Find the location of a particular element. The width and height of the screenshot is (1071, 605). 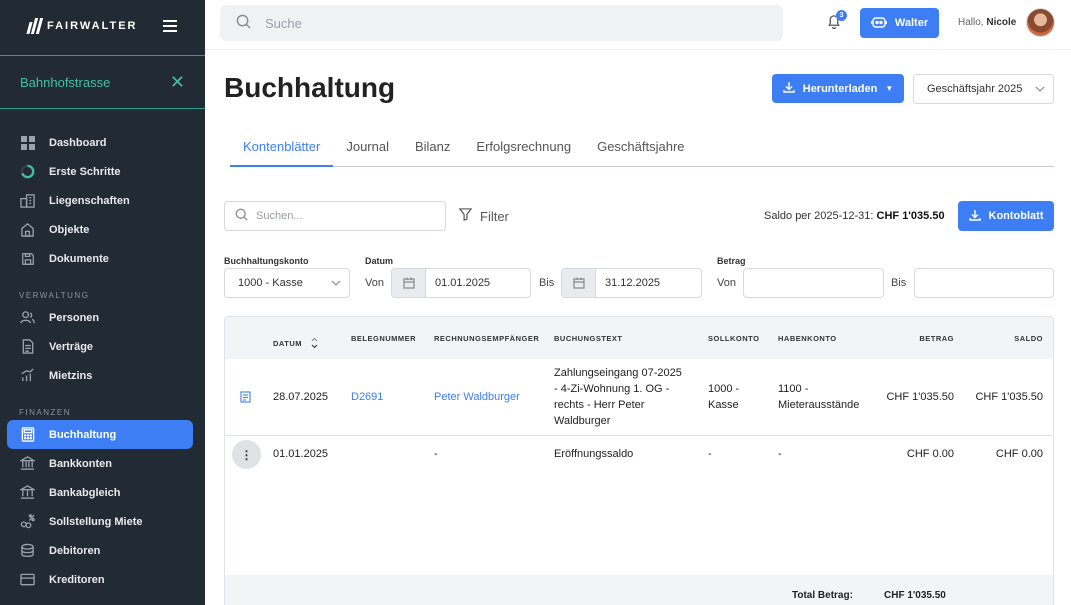

sidebar-item-label: Dokumente is located at coordinates (79, 258).